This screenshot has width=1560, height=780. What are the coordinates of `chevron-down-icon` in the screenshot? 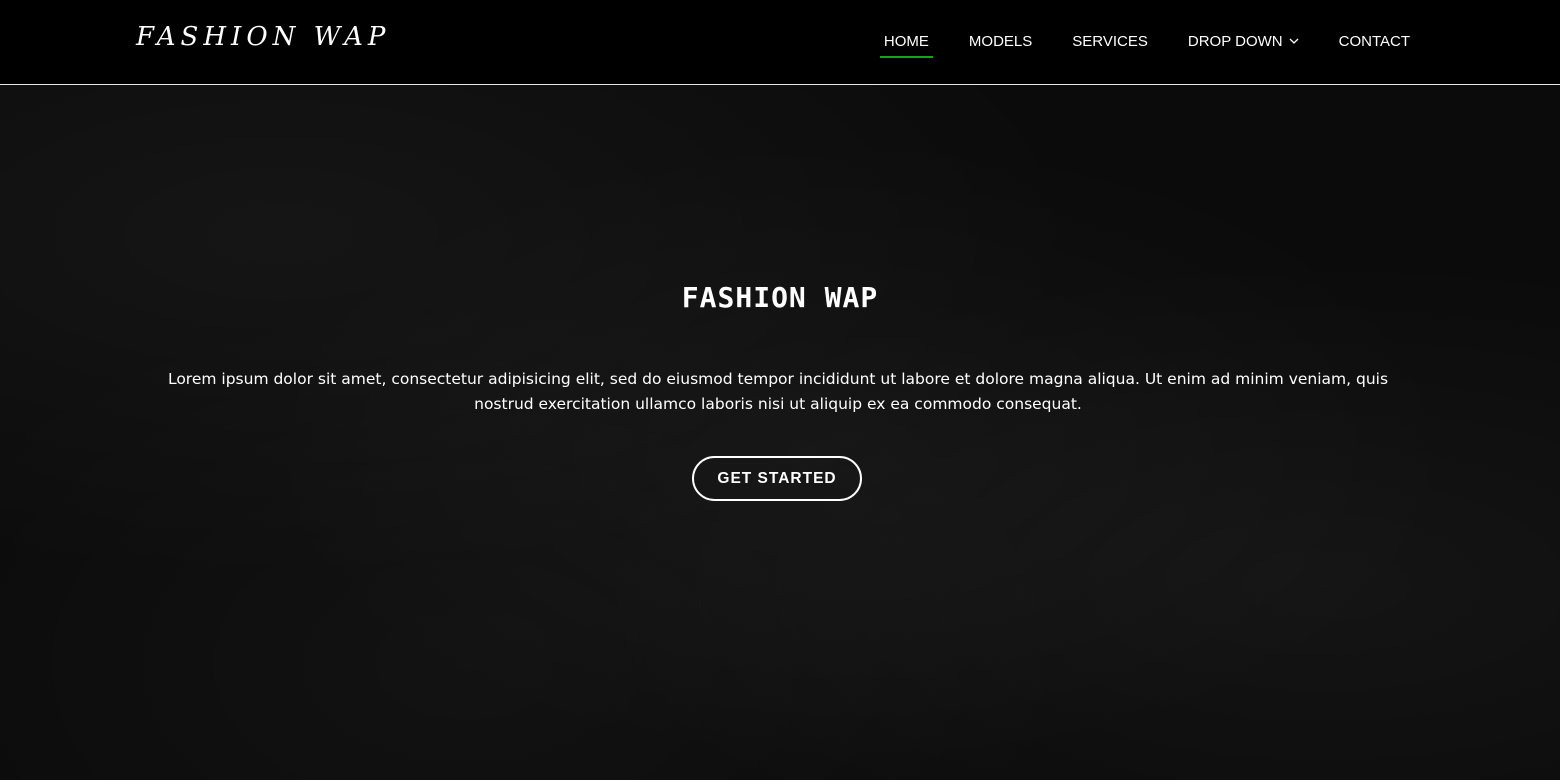 It's located at (1294, 41).